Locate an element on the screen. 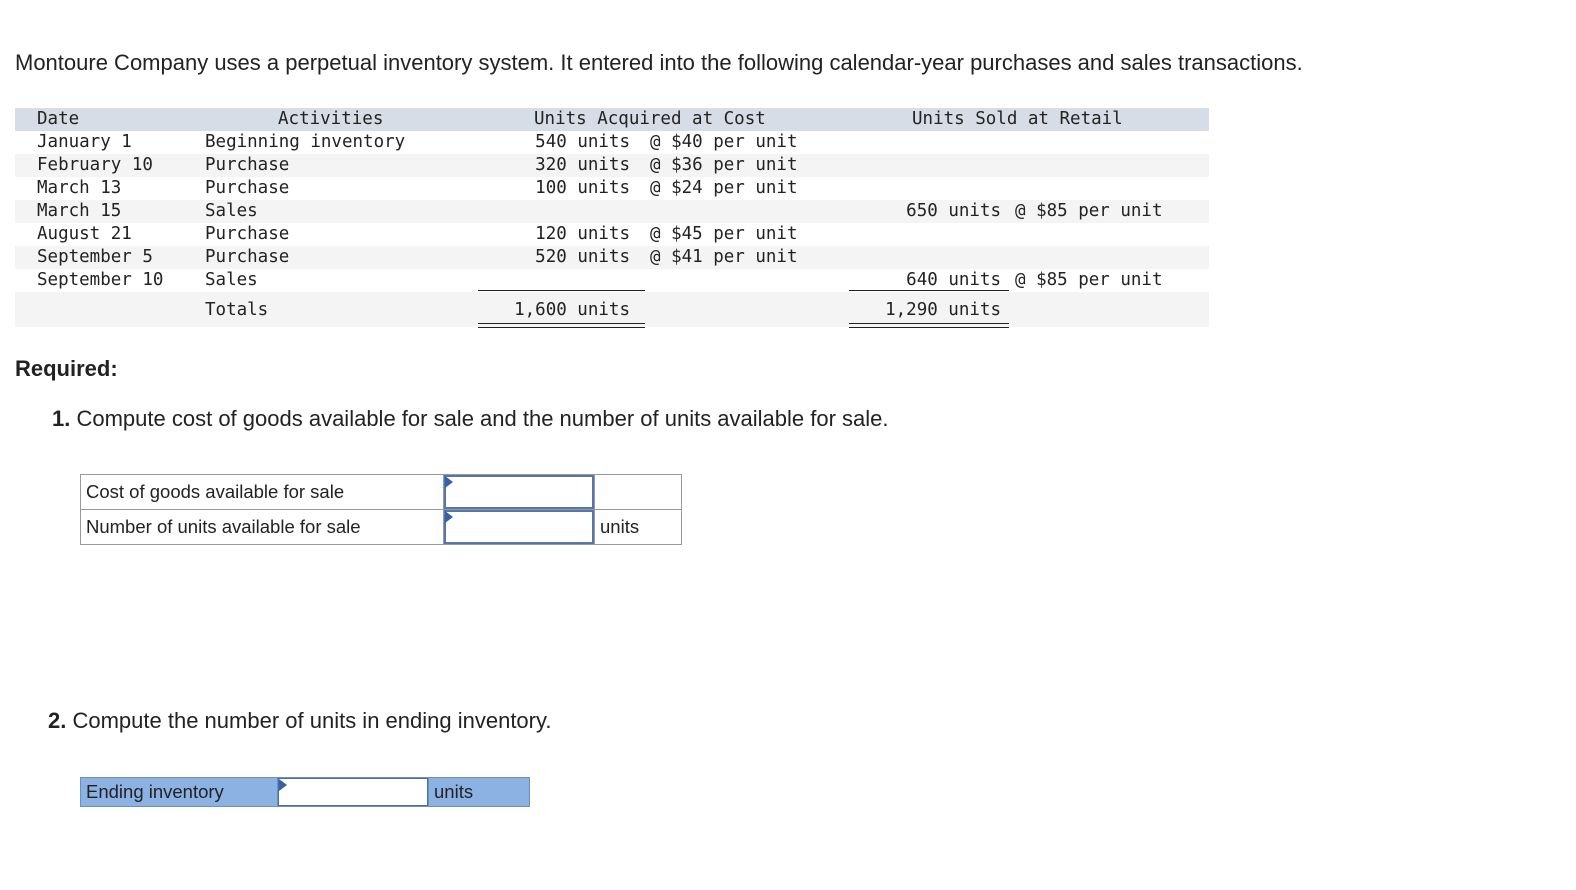  row-sold-units: 650 units is located at coordinates (953, 211).